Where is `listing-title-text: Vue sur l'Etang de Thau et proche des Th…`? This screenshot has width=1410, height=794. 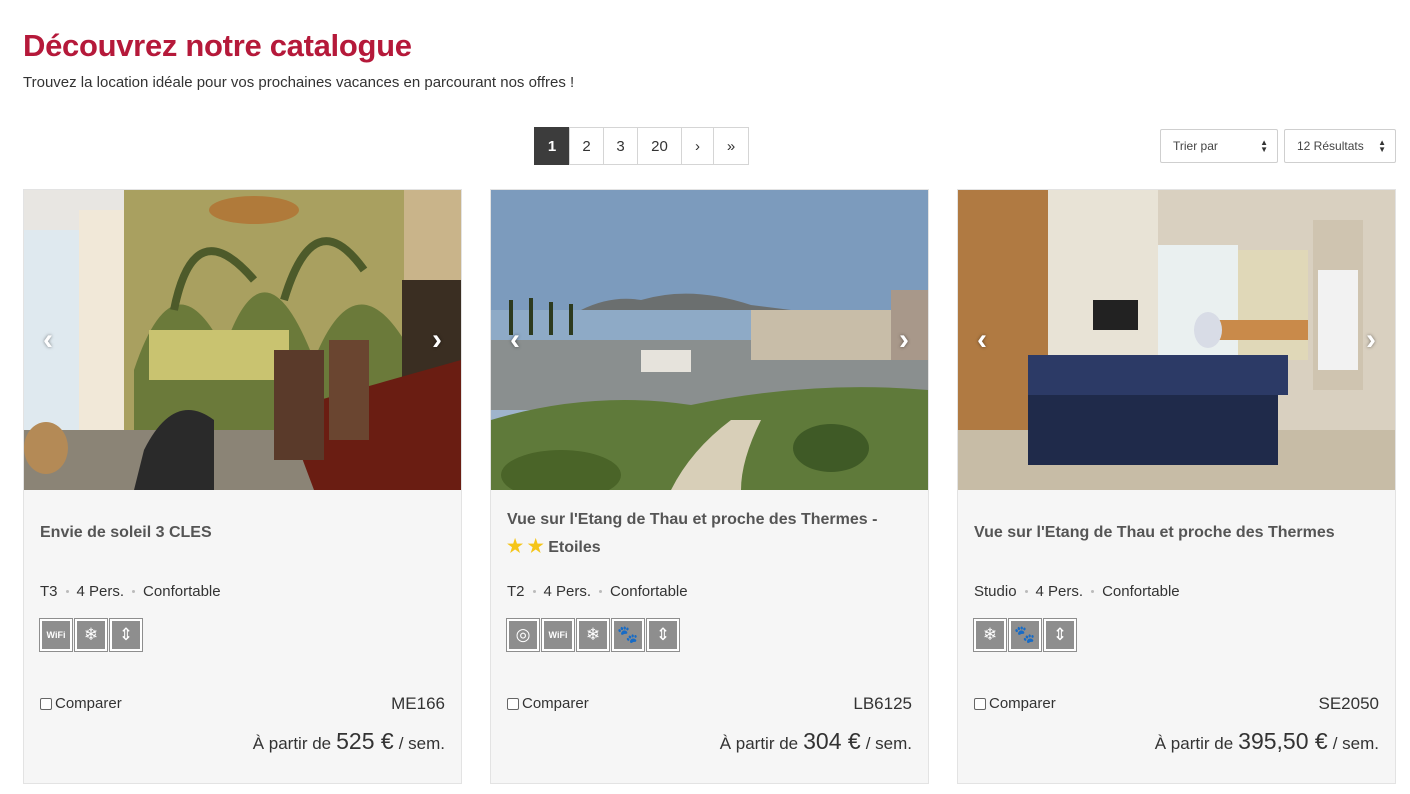
listing-title-text: Vue sur l'Etang de Thau et proche des Th… is located at coordinates (692, 519).